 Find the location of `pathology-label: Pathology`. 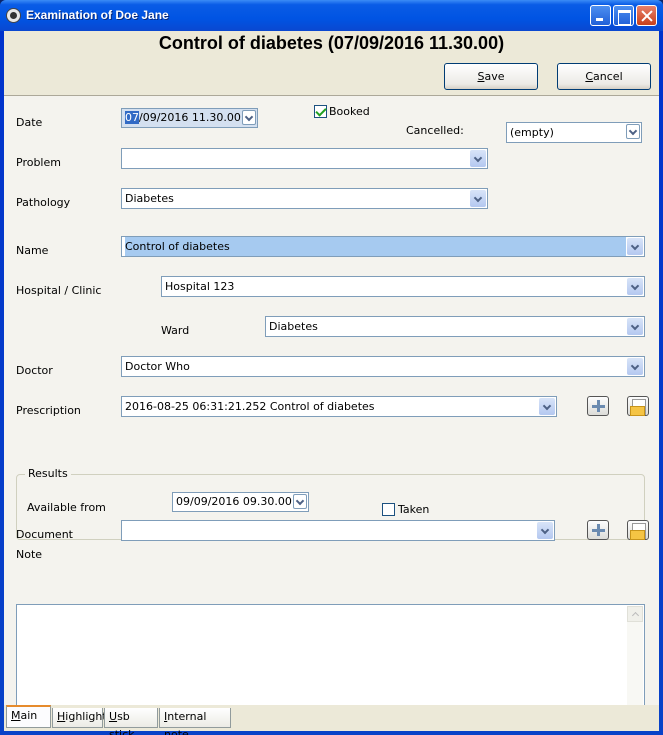

pathology-label: Pathology is located at coordinates (43, 202).